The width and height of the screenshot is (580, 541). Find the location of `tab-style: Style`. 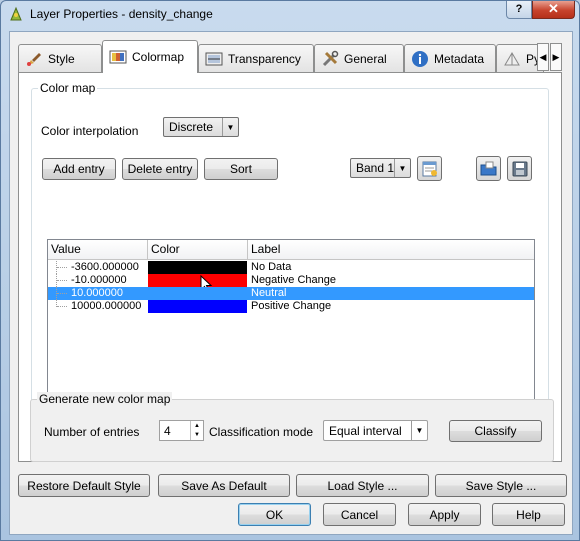

tab-style: Style is located at coordinates (60, 58).